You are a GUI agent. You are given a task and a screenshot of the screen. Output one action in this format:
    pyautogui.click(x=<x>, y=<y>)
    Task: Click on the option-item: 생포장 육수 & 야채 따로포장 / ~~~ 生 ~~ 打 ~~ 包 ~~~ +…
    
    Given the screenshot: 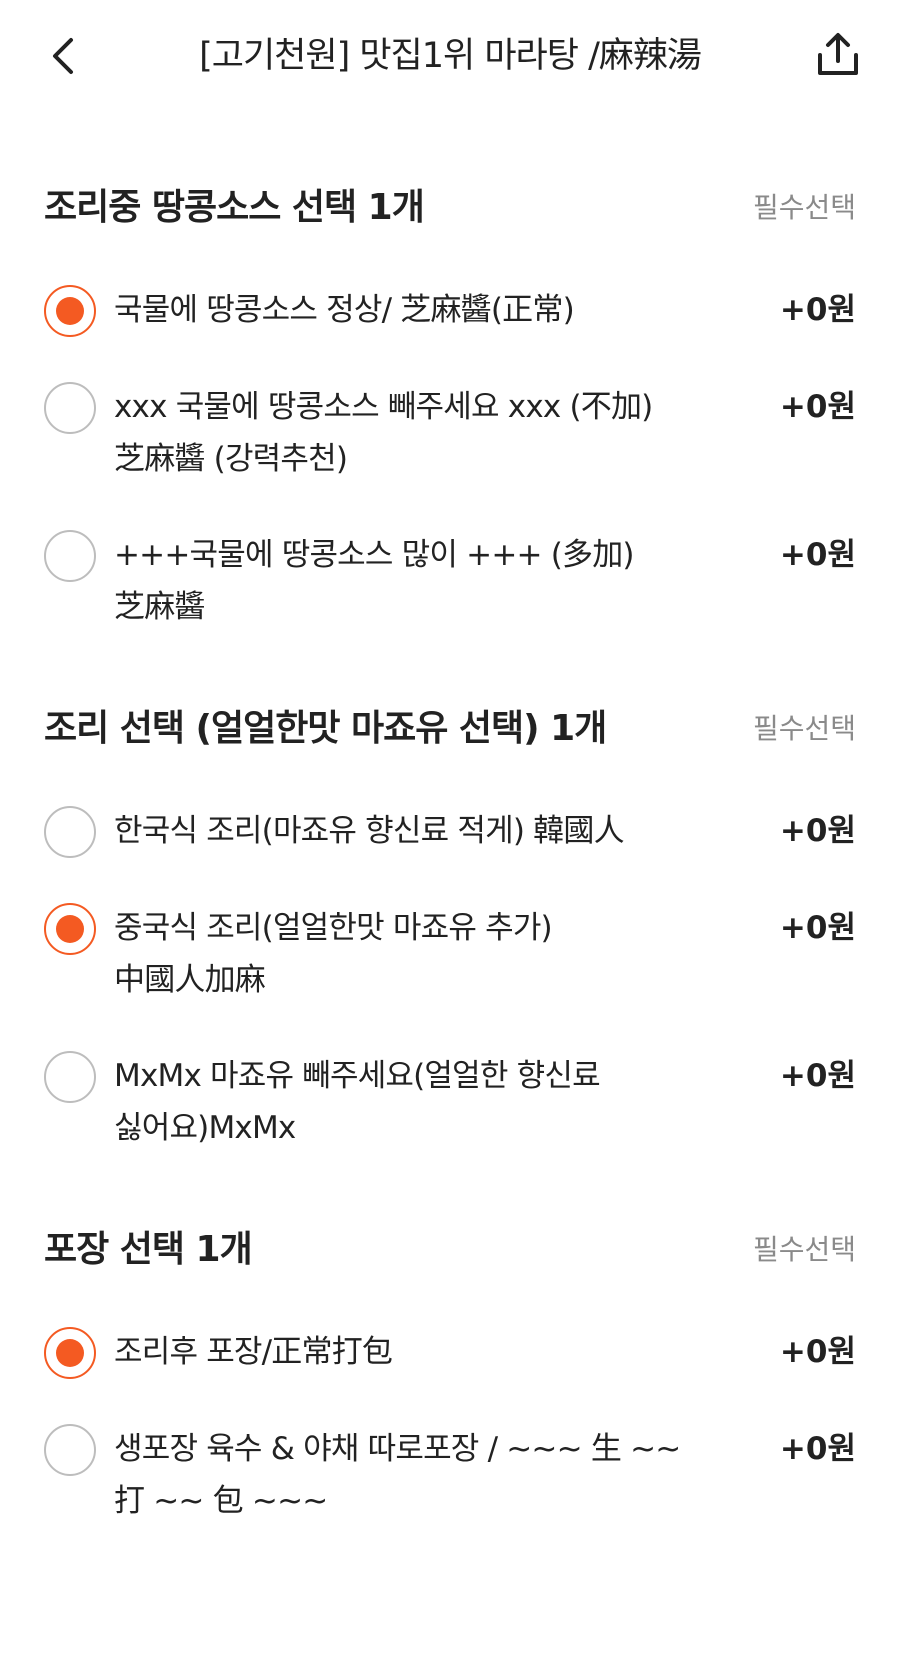 What is the action you would take?
    pyautogui.click(x=450, y=1475)
    